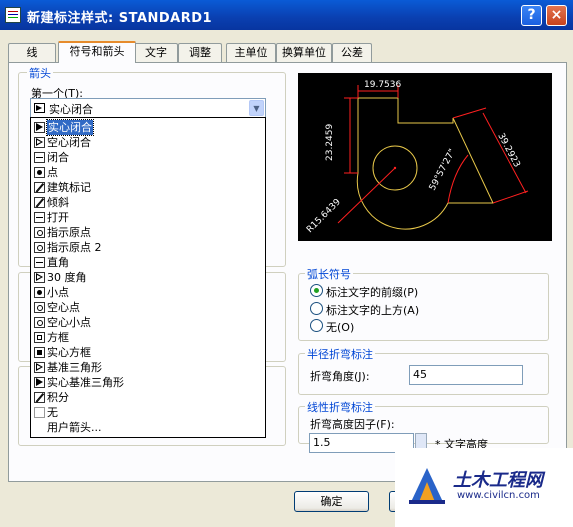  Describe the element at coordinates (148, 232) in the screenshot. I see `list-item: 指示原点` at that location.